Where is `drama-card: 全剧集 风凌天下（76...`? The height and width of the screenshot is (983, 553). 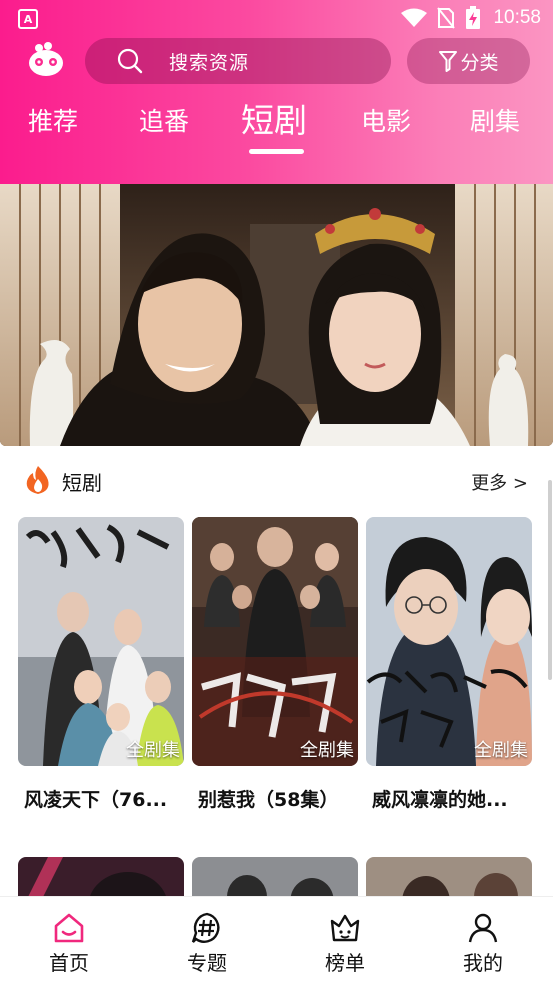
drama-card: 全剧集 风凌天下（76... is located at coordinates (101, 667).